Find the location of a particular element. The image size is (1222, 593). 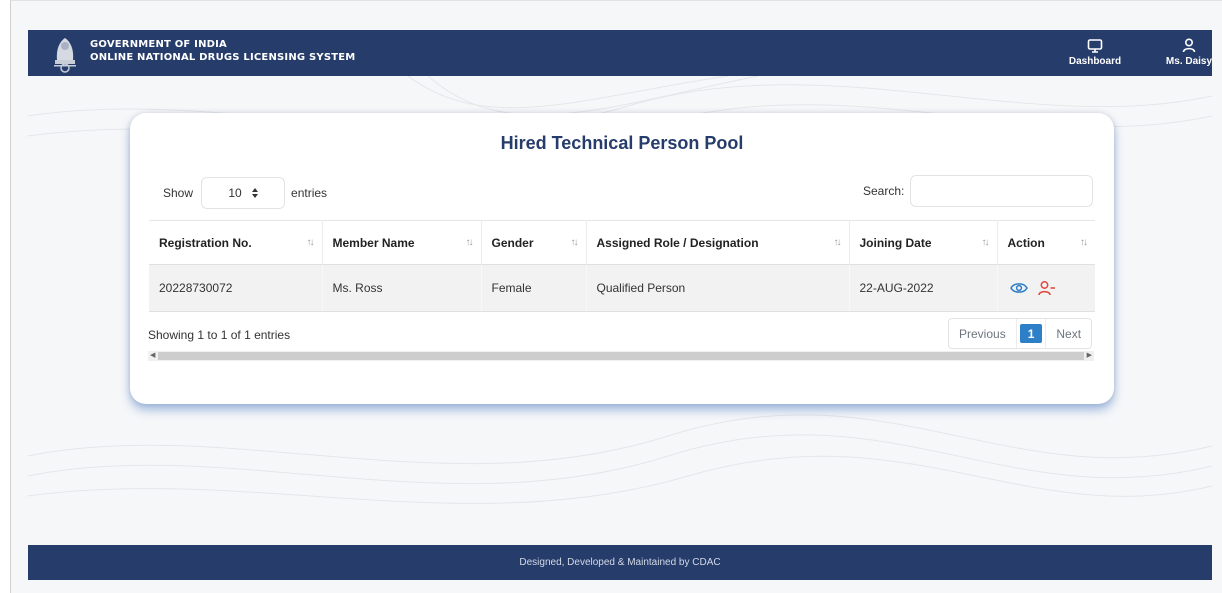

cell-role: Qualified Person is located at coordinates (718, 288).